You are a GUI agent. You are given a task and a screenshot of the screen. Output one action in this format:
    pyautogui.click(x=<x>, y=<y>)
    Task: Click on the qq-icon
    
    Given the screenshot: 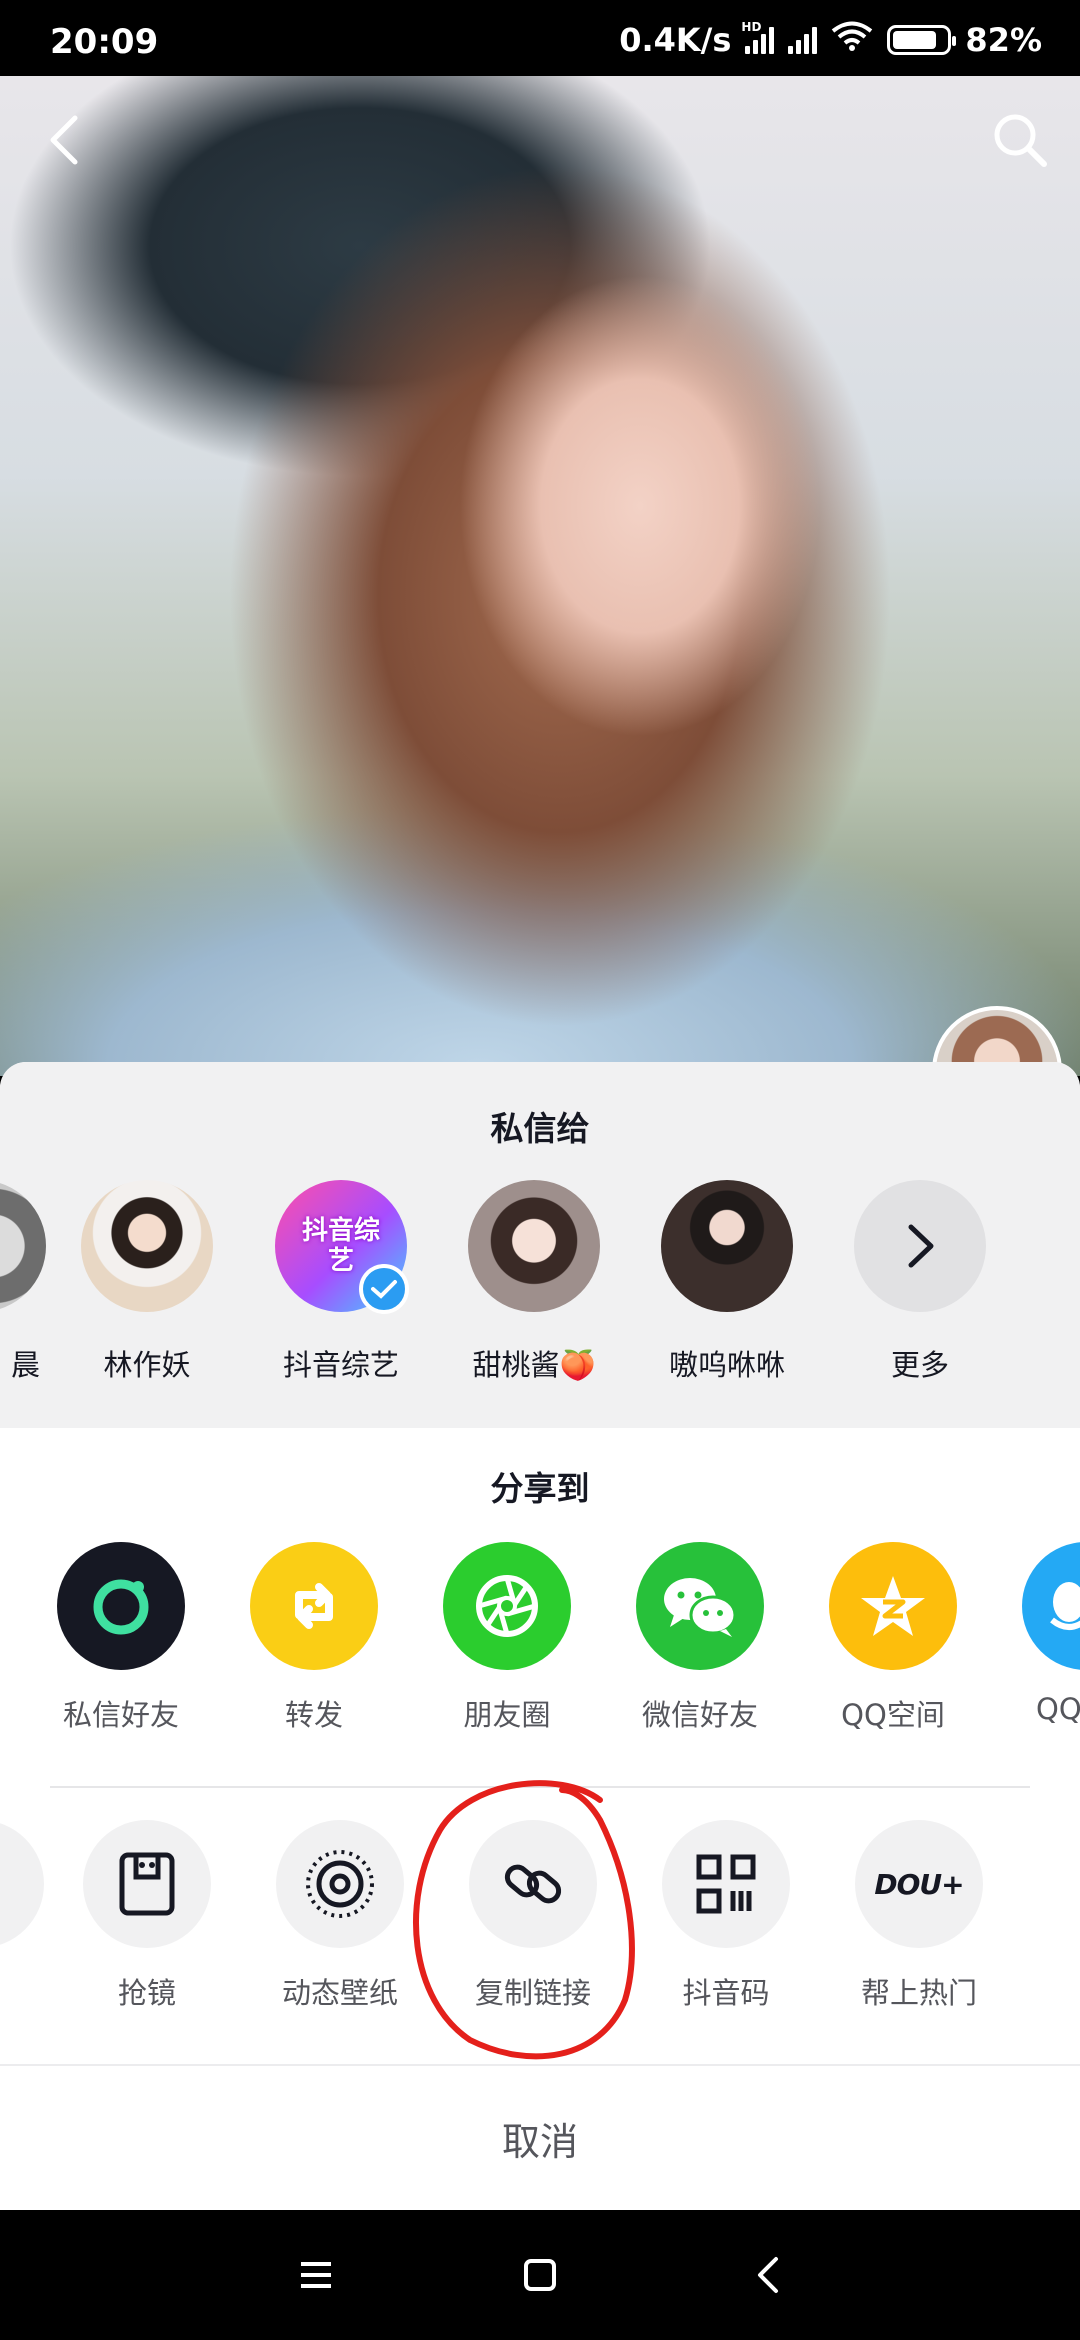 What is the action you would take?
    pyautogui.click(x=1051, y=1606)
    